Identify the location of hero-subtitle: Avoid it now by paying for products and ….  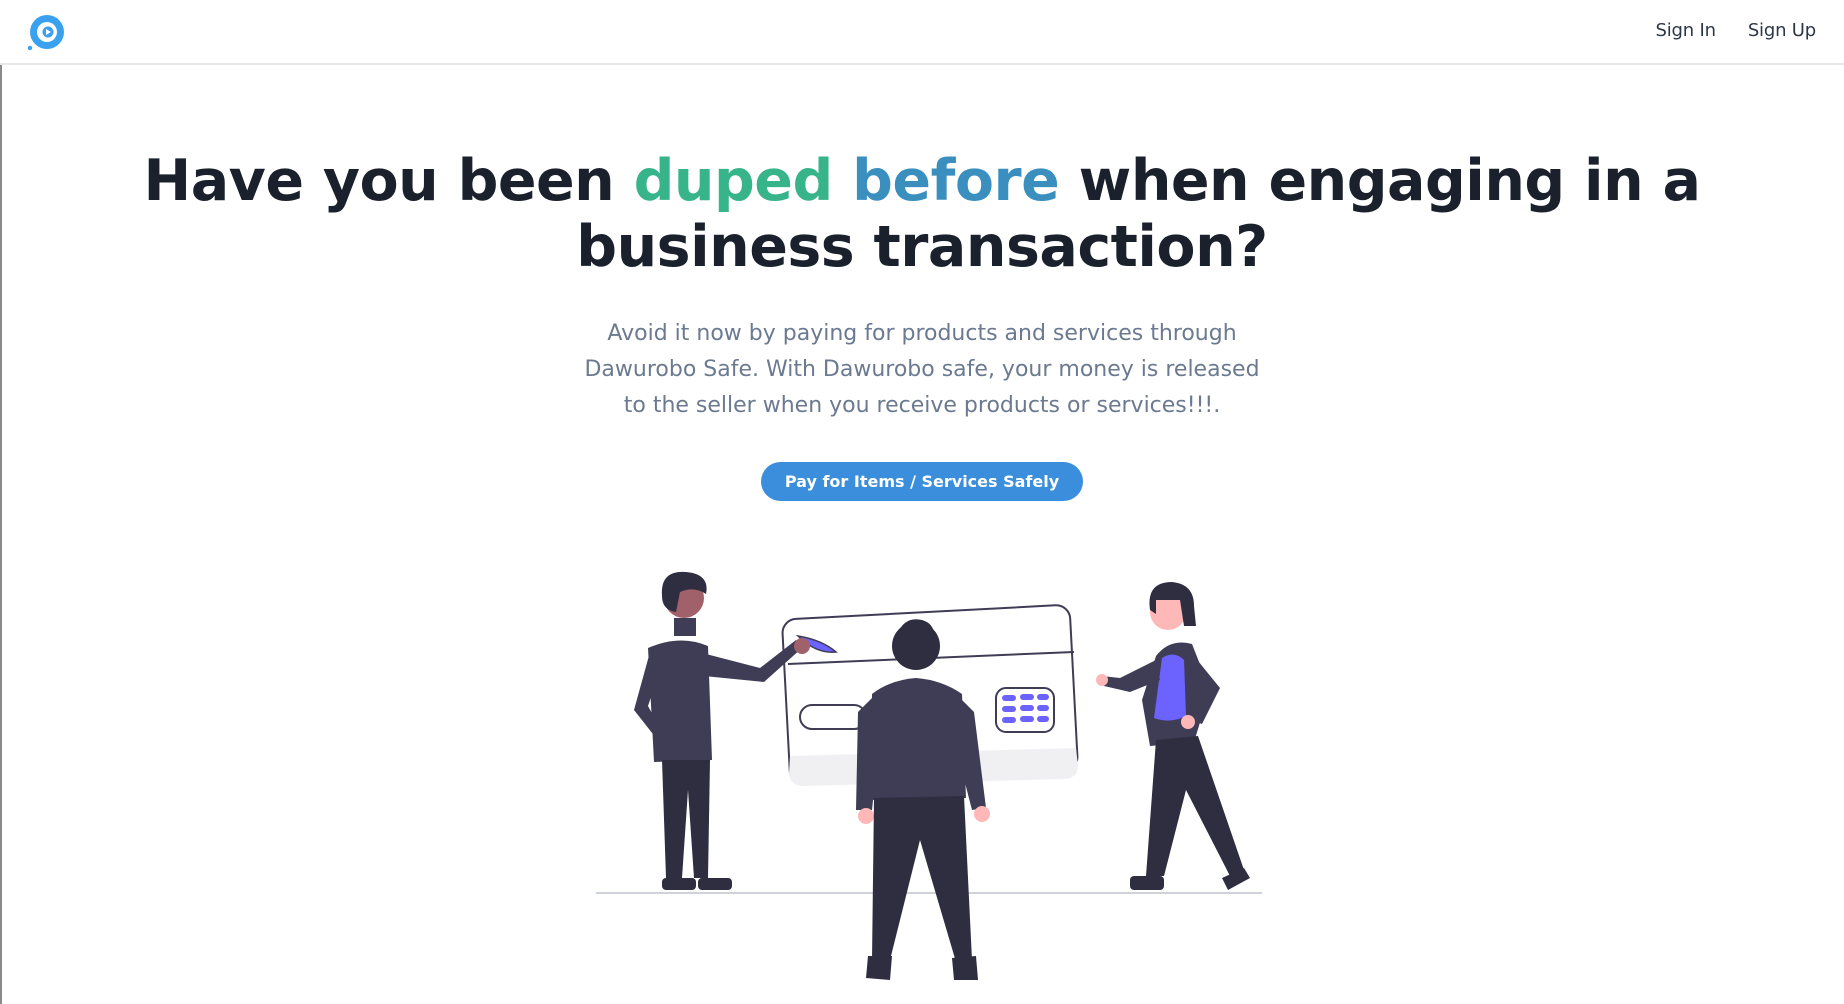
(922, 369).